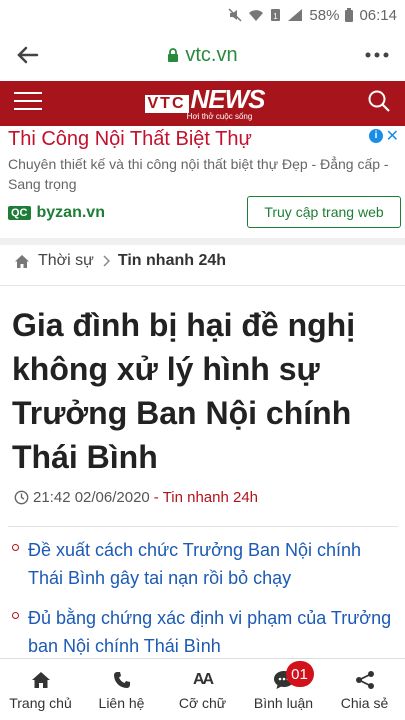 Image resolution: width=405 pixels, height=720 pixels. Describe the element at coordinates (172, 261) in the screenshot. I see `breadcrumb-subsection: Tin nhanh 24h` at that location.